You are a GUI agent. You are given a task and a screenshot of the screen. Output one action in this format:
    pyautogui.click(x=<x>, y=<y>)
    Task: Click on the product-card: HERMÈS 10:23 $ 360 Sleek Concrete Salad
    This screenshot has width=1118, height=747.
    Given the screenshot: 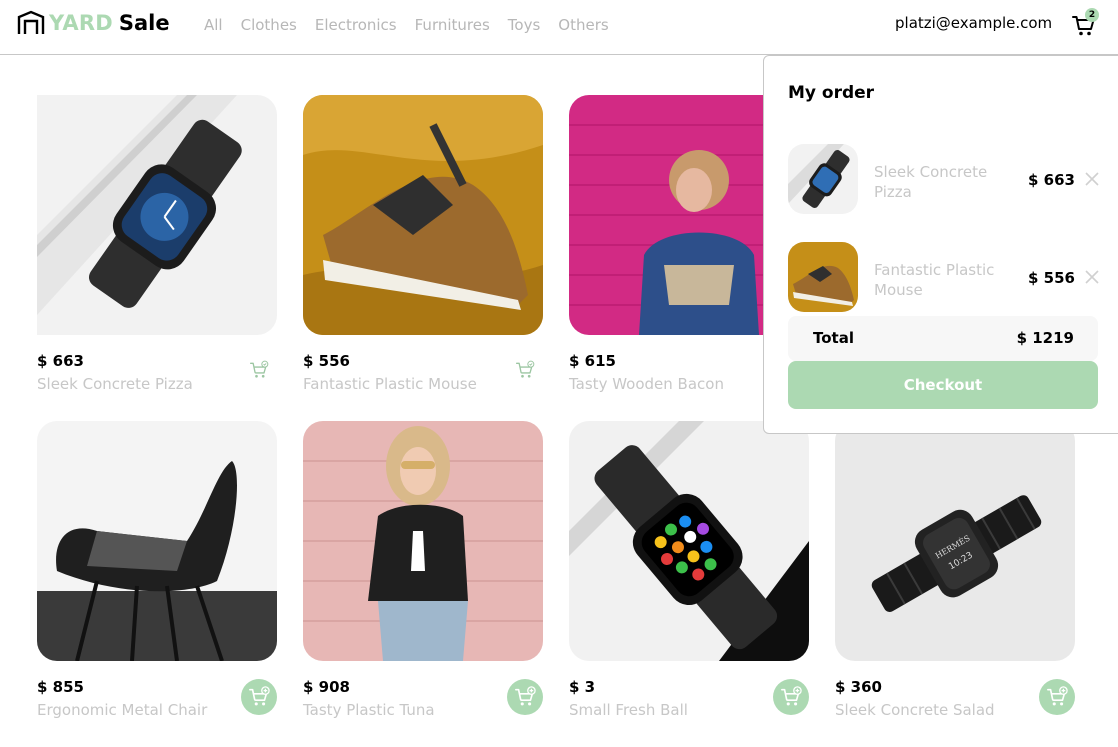 What is the action you would take?
    pyautogui.click(x=955, y=576)
    